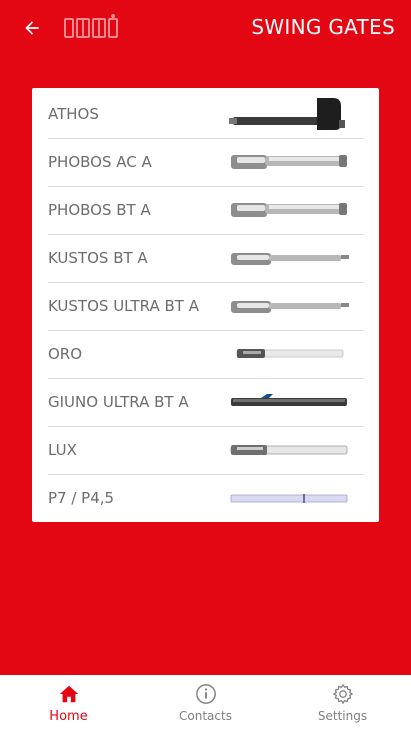 Image resolution: width=411 pixels, height=731 pixels. I want to click on nav-contacts: Contacts, so click(205, 703).